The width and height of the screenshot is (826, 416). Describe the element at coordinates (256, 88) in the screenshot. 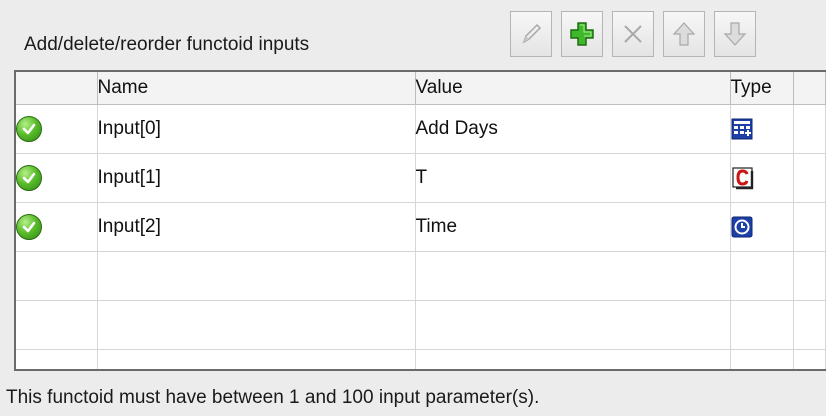

I see `name-column-header: Name` at that location.